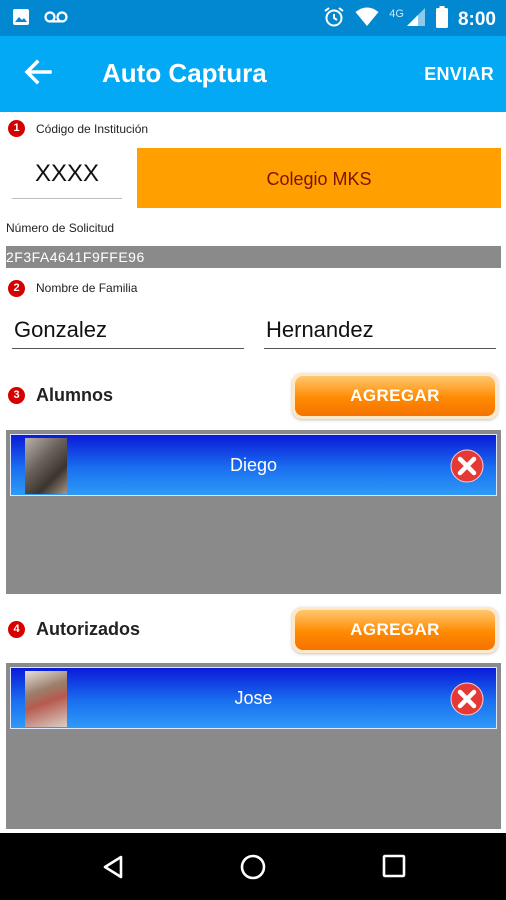 The width and height of the screenshot is (506, 900). I want to click on add-student-button-label: AGREGAR, so click(395, 396).